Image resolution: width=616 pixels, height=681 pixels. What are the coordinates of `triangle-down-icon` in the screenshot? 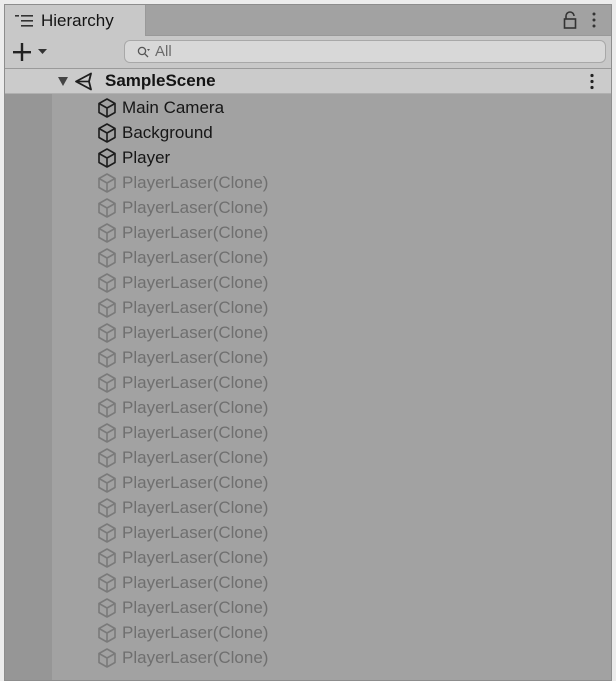 It's located at (42, 51).